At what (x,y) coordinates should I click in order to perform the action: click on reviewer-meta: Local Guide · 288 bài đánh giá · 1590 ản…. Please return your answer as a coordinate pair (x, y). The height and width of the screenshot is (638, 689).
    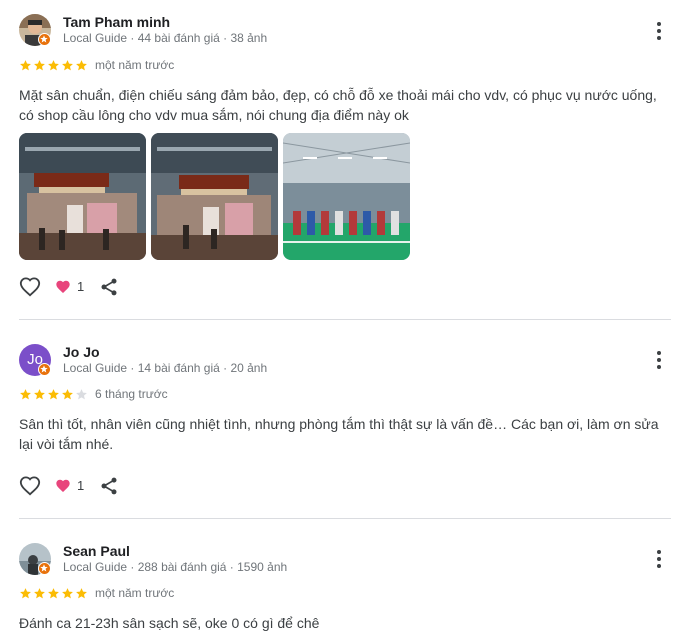
    Looking at the image, I should click on (175, 567).